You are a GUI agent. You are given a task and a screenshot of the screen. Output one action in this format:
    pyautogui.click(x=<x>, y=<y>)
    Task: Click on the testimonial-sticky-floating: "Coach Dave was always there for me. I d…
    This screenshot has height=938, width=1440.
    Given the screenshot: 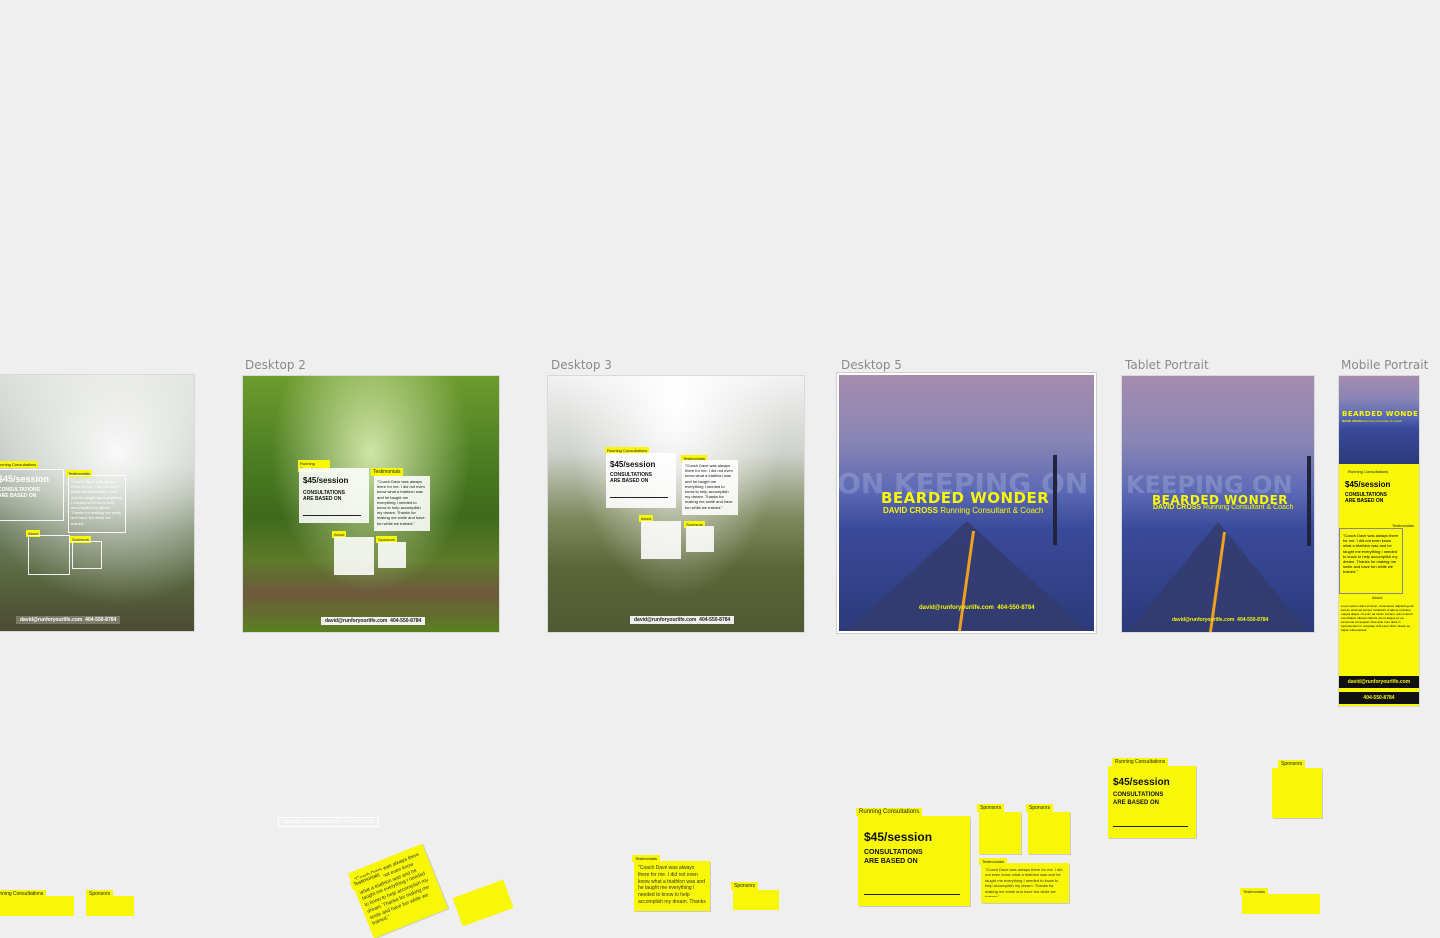 What is the action you would take?
    pyautogui.click(x=672, y=886)
    